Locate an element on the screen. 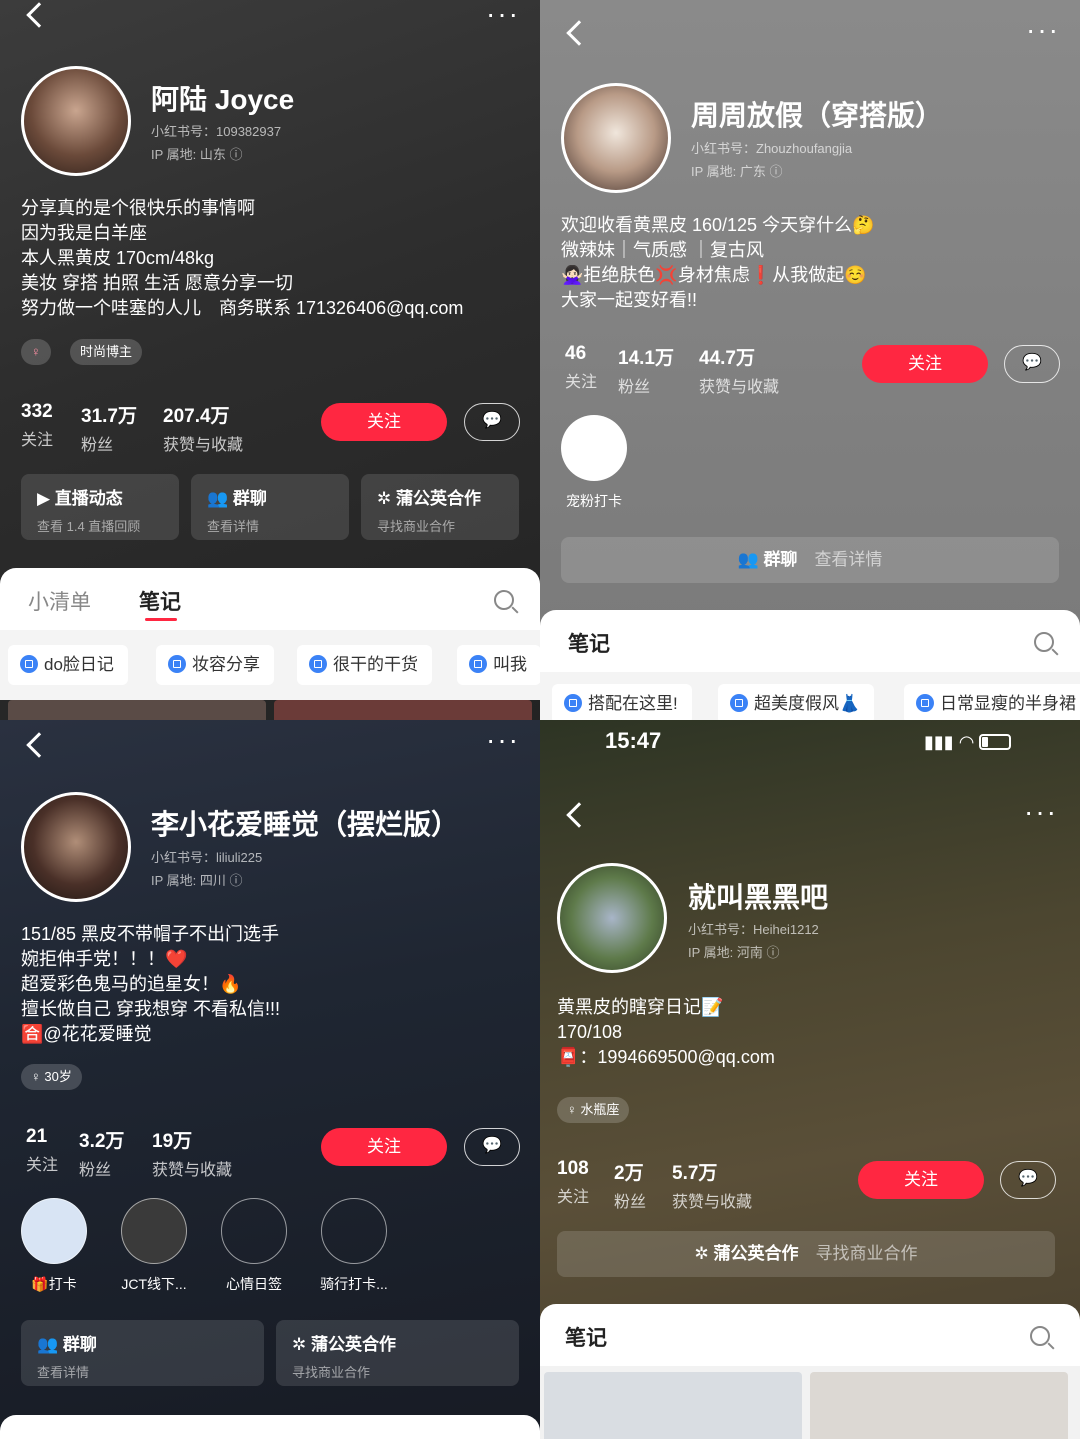 The image size is (1080, 1439). notes-grid is located at coordinates (810, 1402).